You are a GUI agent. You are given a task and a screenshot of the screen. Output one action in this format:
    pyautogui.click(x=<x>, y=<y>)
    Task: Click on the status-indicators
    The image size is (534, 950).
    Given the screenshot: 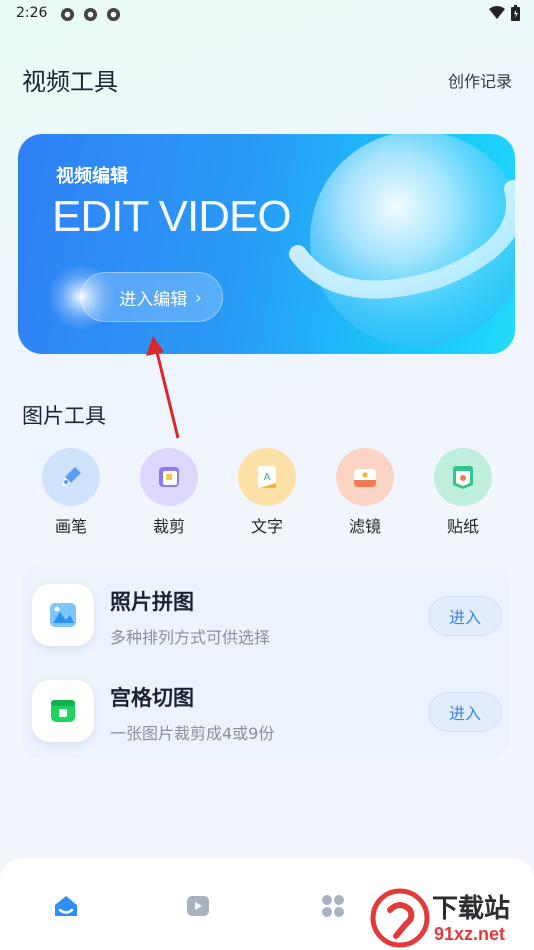 What is the action you would take?
    pyautogui.click(x=504, y=13)
    